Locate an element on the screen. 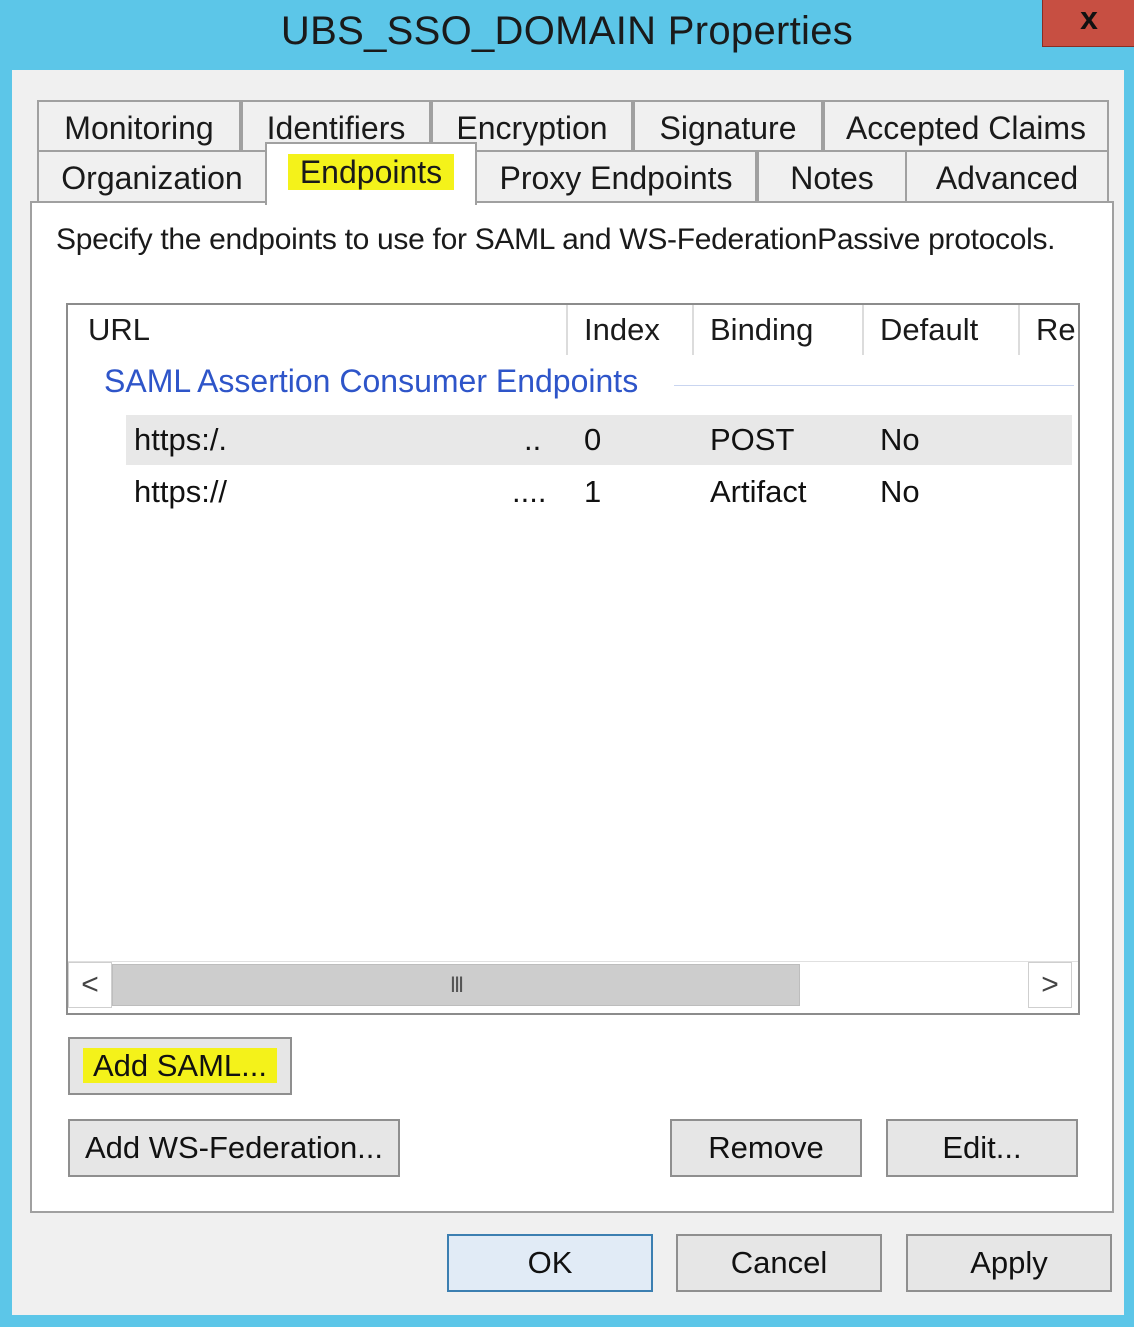 Image resolution: width=1134 pixels, height=1327 pixels. chevron-left-icon: < is located at coordinates (90, 985).